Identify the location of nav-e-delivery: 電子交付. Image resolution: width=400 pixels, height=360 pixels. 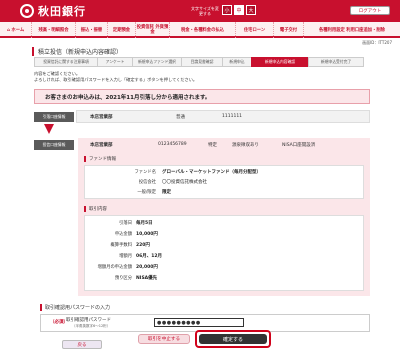
(289, 30).